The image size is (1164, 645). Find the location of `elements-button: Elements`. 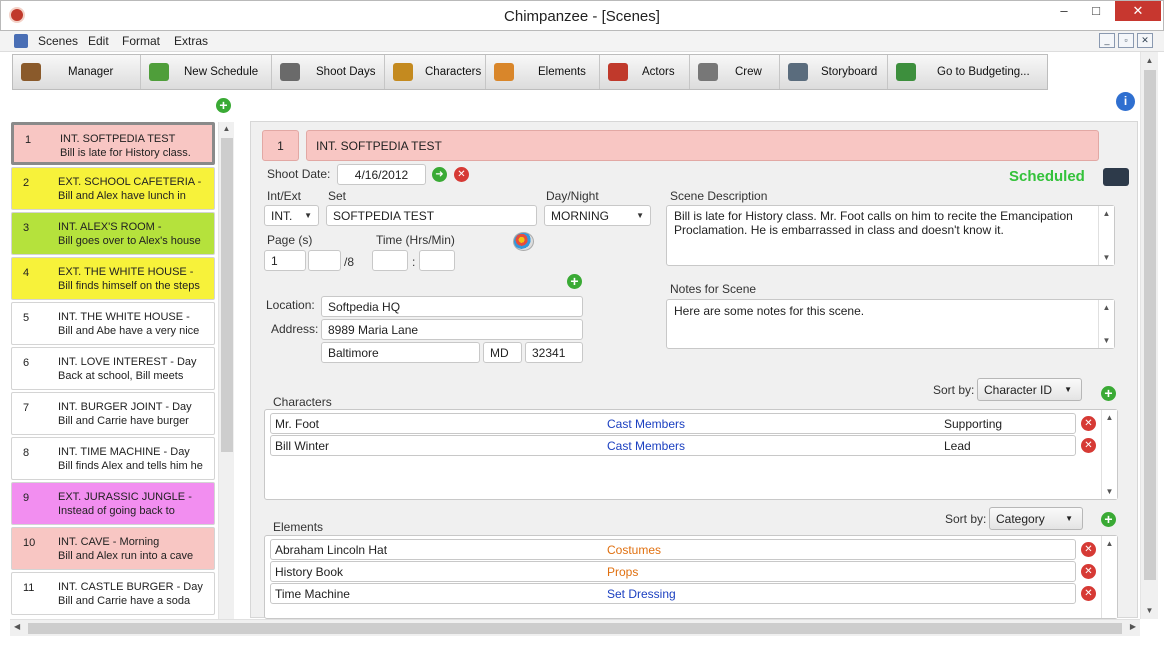

elements-button: Elements is located at coordinates (543, 72).